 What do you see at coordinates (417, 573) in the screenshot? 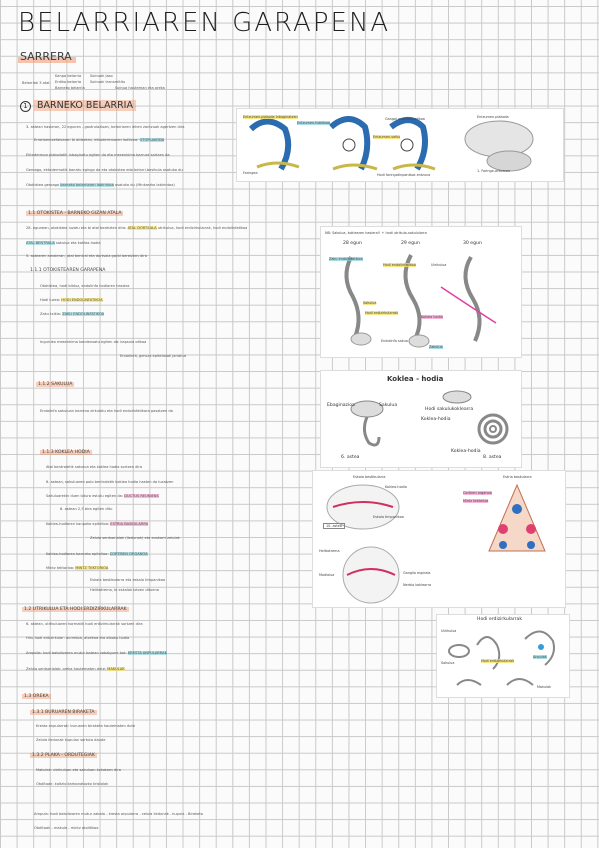
I see `fig-label: Ganglio espirala` at bounding box center [417, 573].